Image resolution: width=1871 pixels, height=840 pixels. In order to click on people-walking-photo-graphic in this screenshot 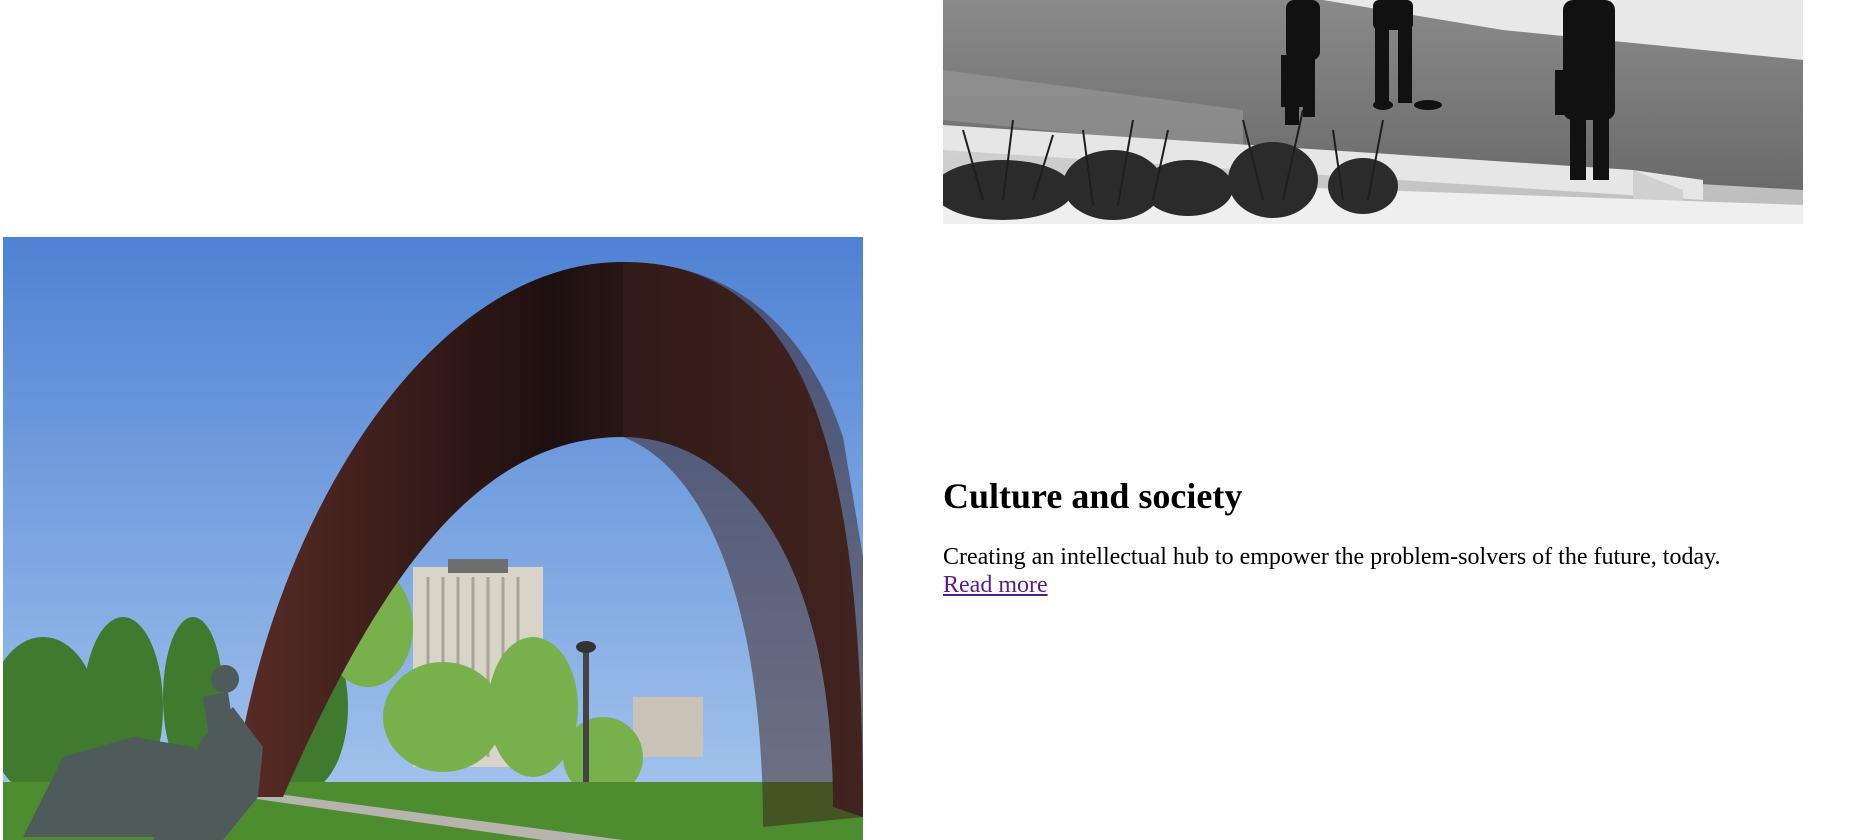, I will do `click(1373, 112)`.